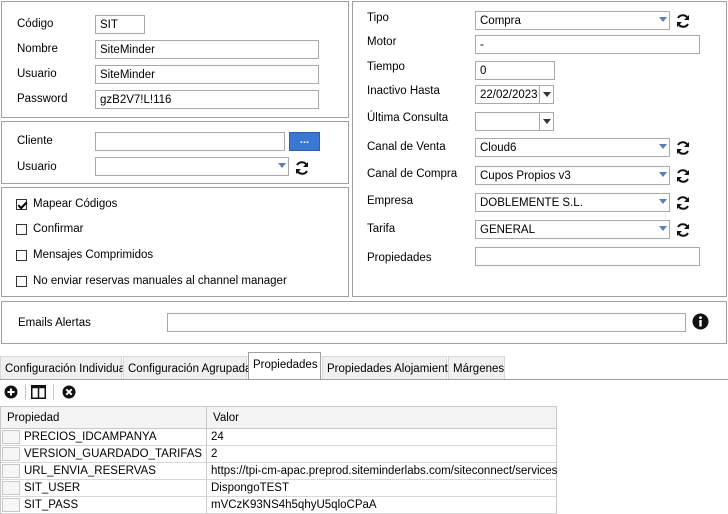 The image size is (728, 514). I want to click on cell-valor: 24, so click(217, 437).